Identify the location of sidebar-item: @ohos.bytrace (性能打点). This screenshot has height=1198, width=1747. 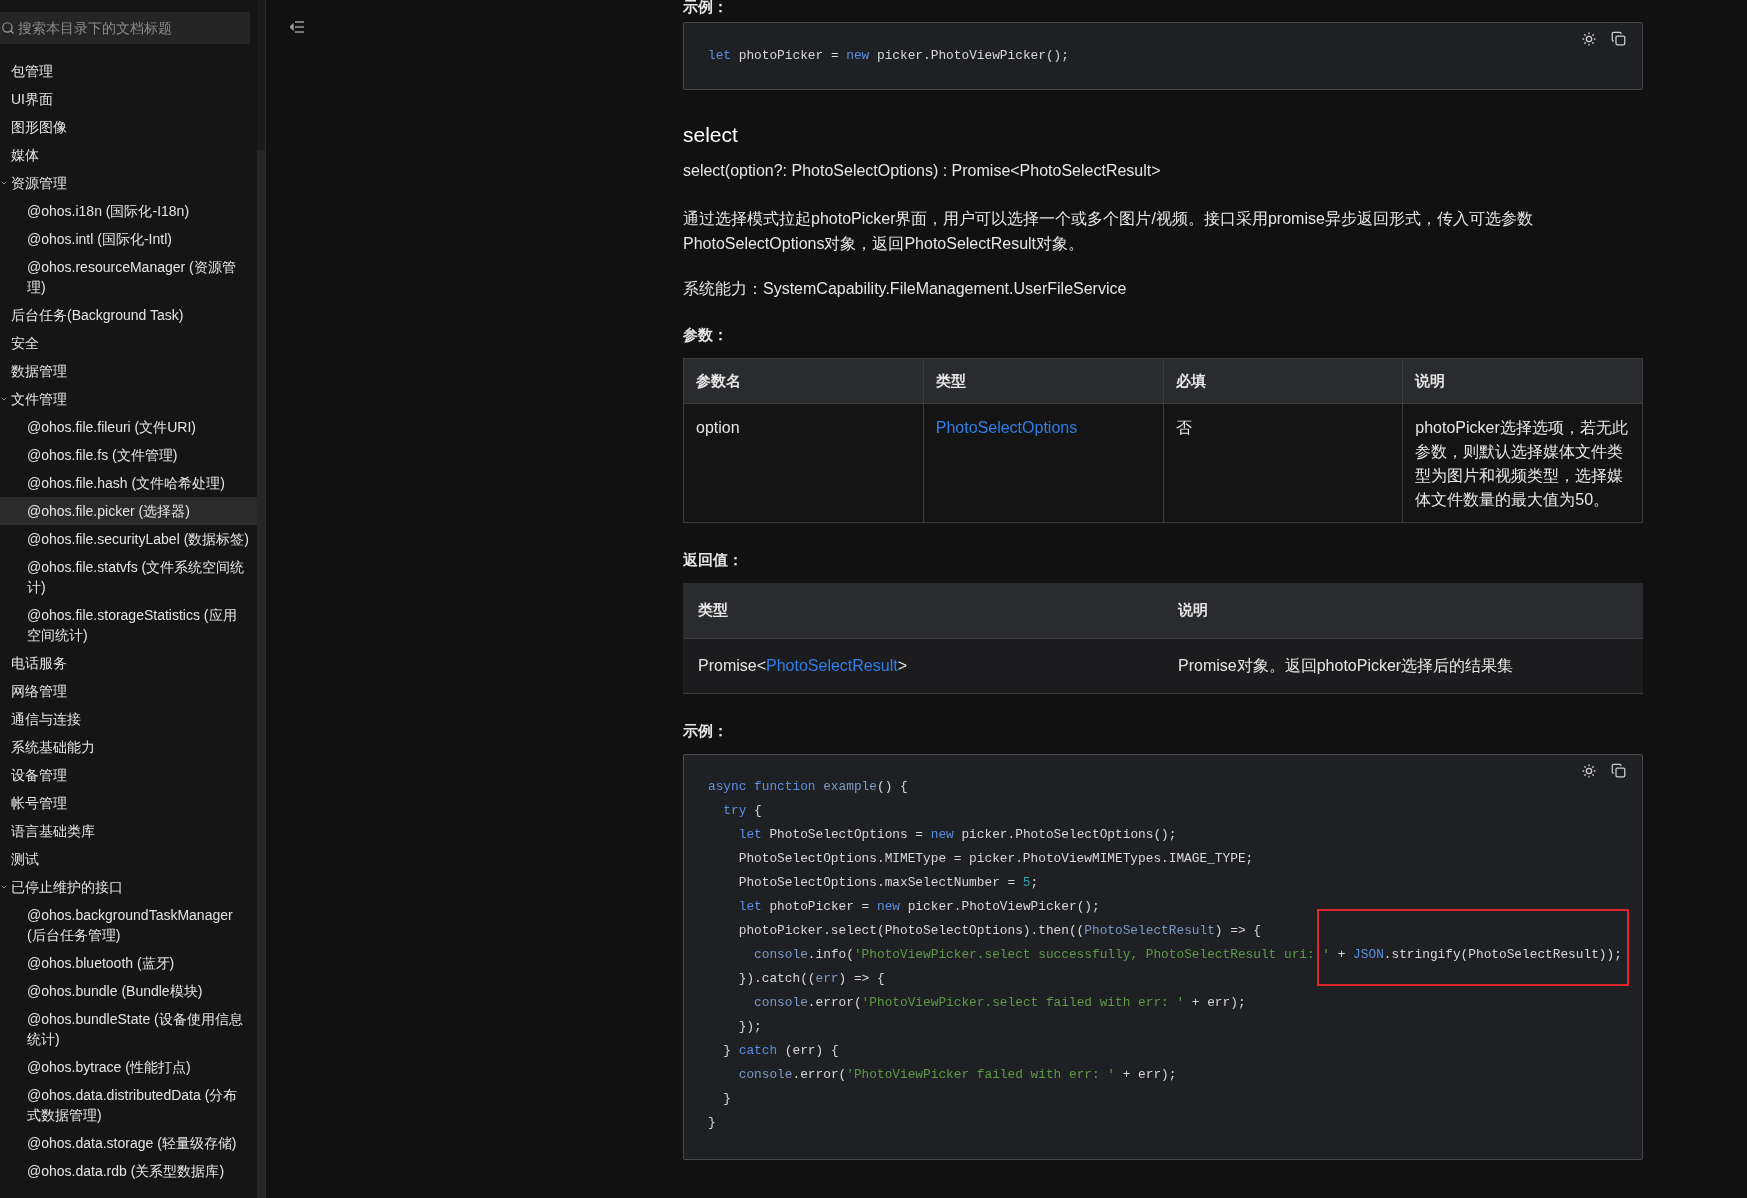
(129, 1067).